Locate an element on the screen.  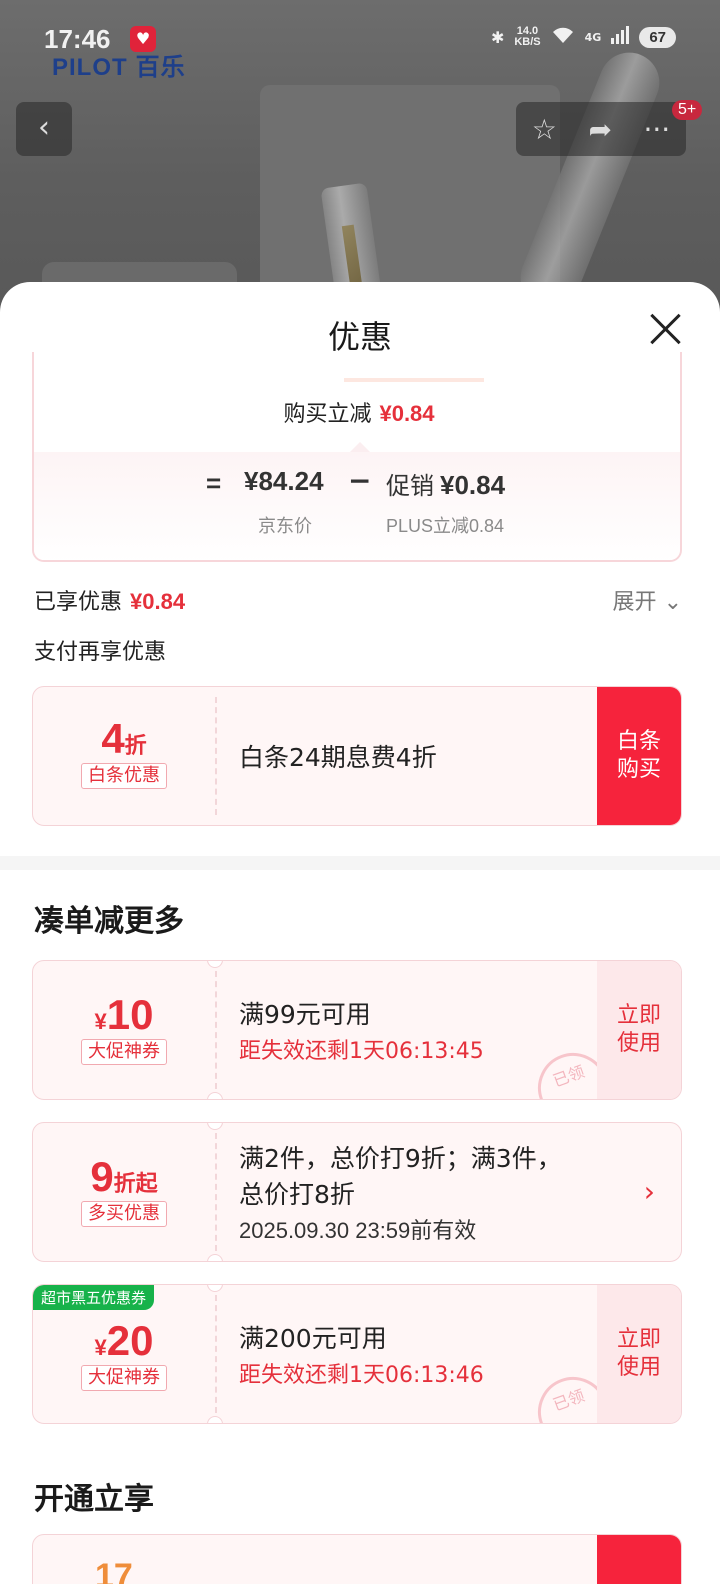
favorite-star-icon: ☆ is located at coordinates (544, 129).